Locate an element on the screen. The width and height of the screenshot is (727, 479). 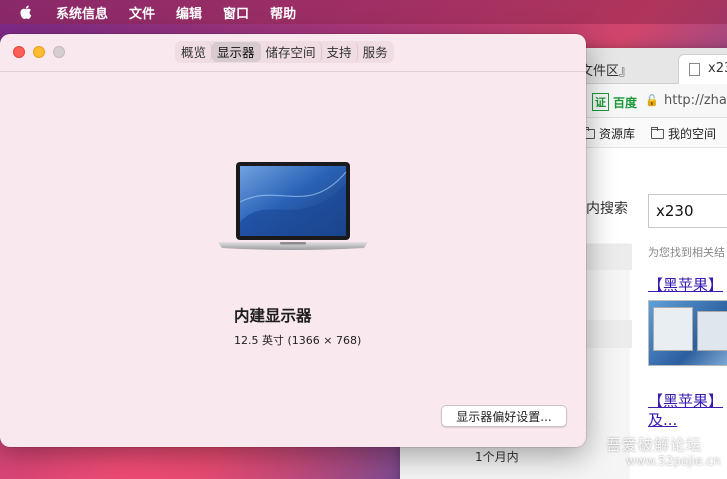
macbook-display-icon is located at coordinates (293, 206).